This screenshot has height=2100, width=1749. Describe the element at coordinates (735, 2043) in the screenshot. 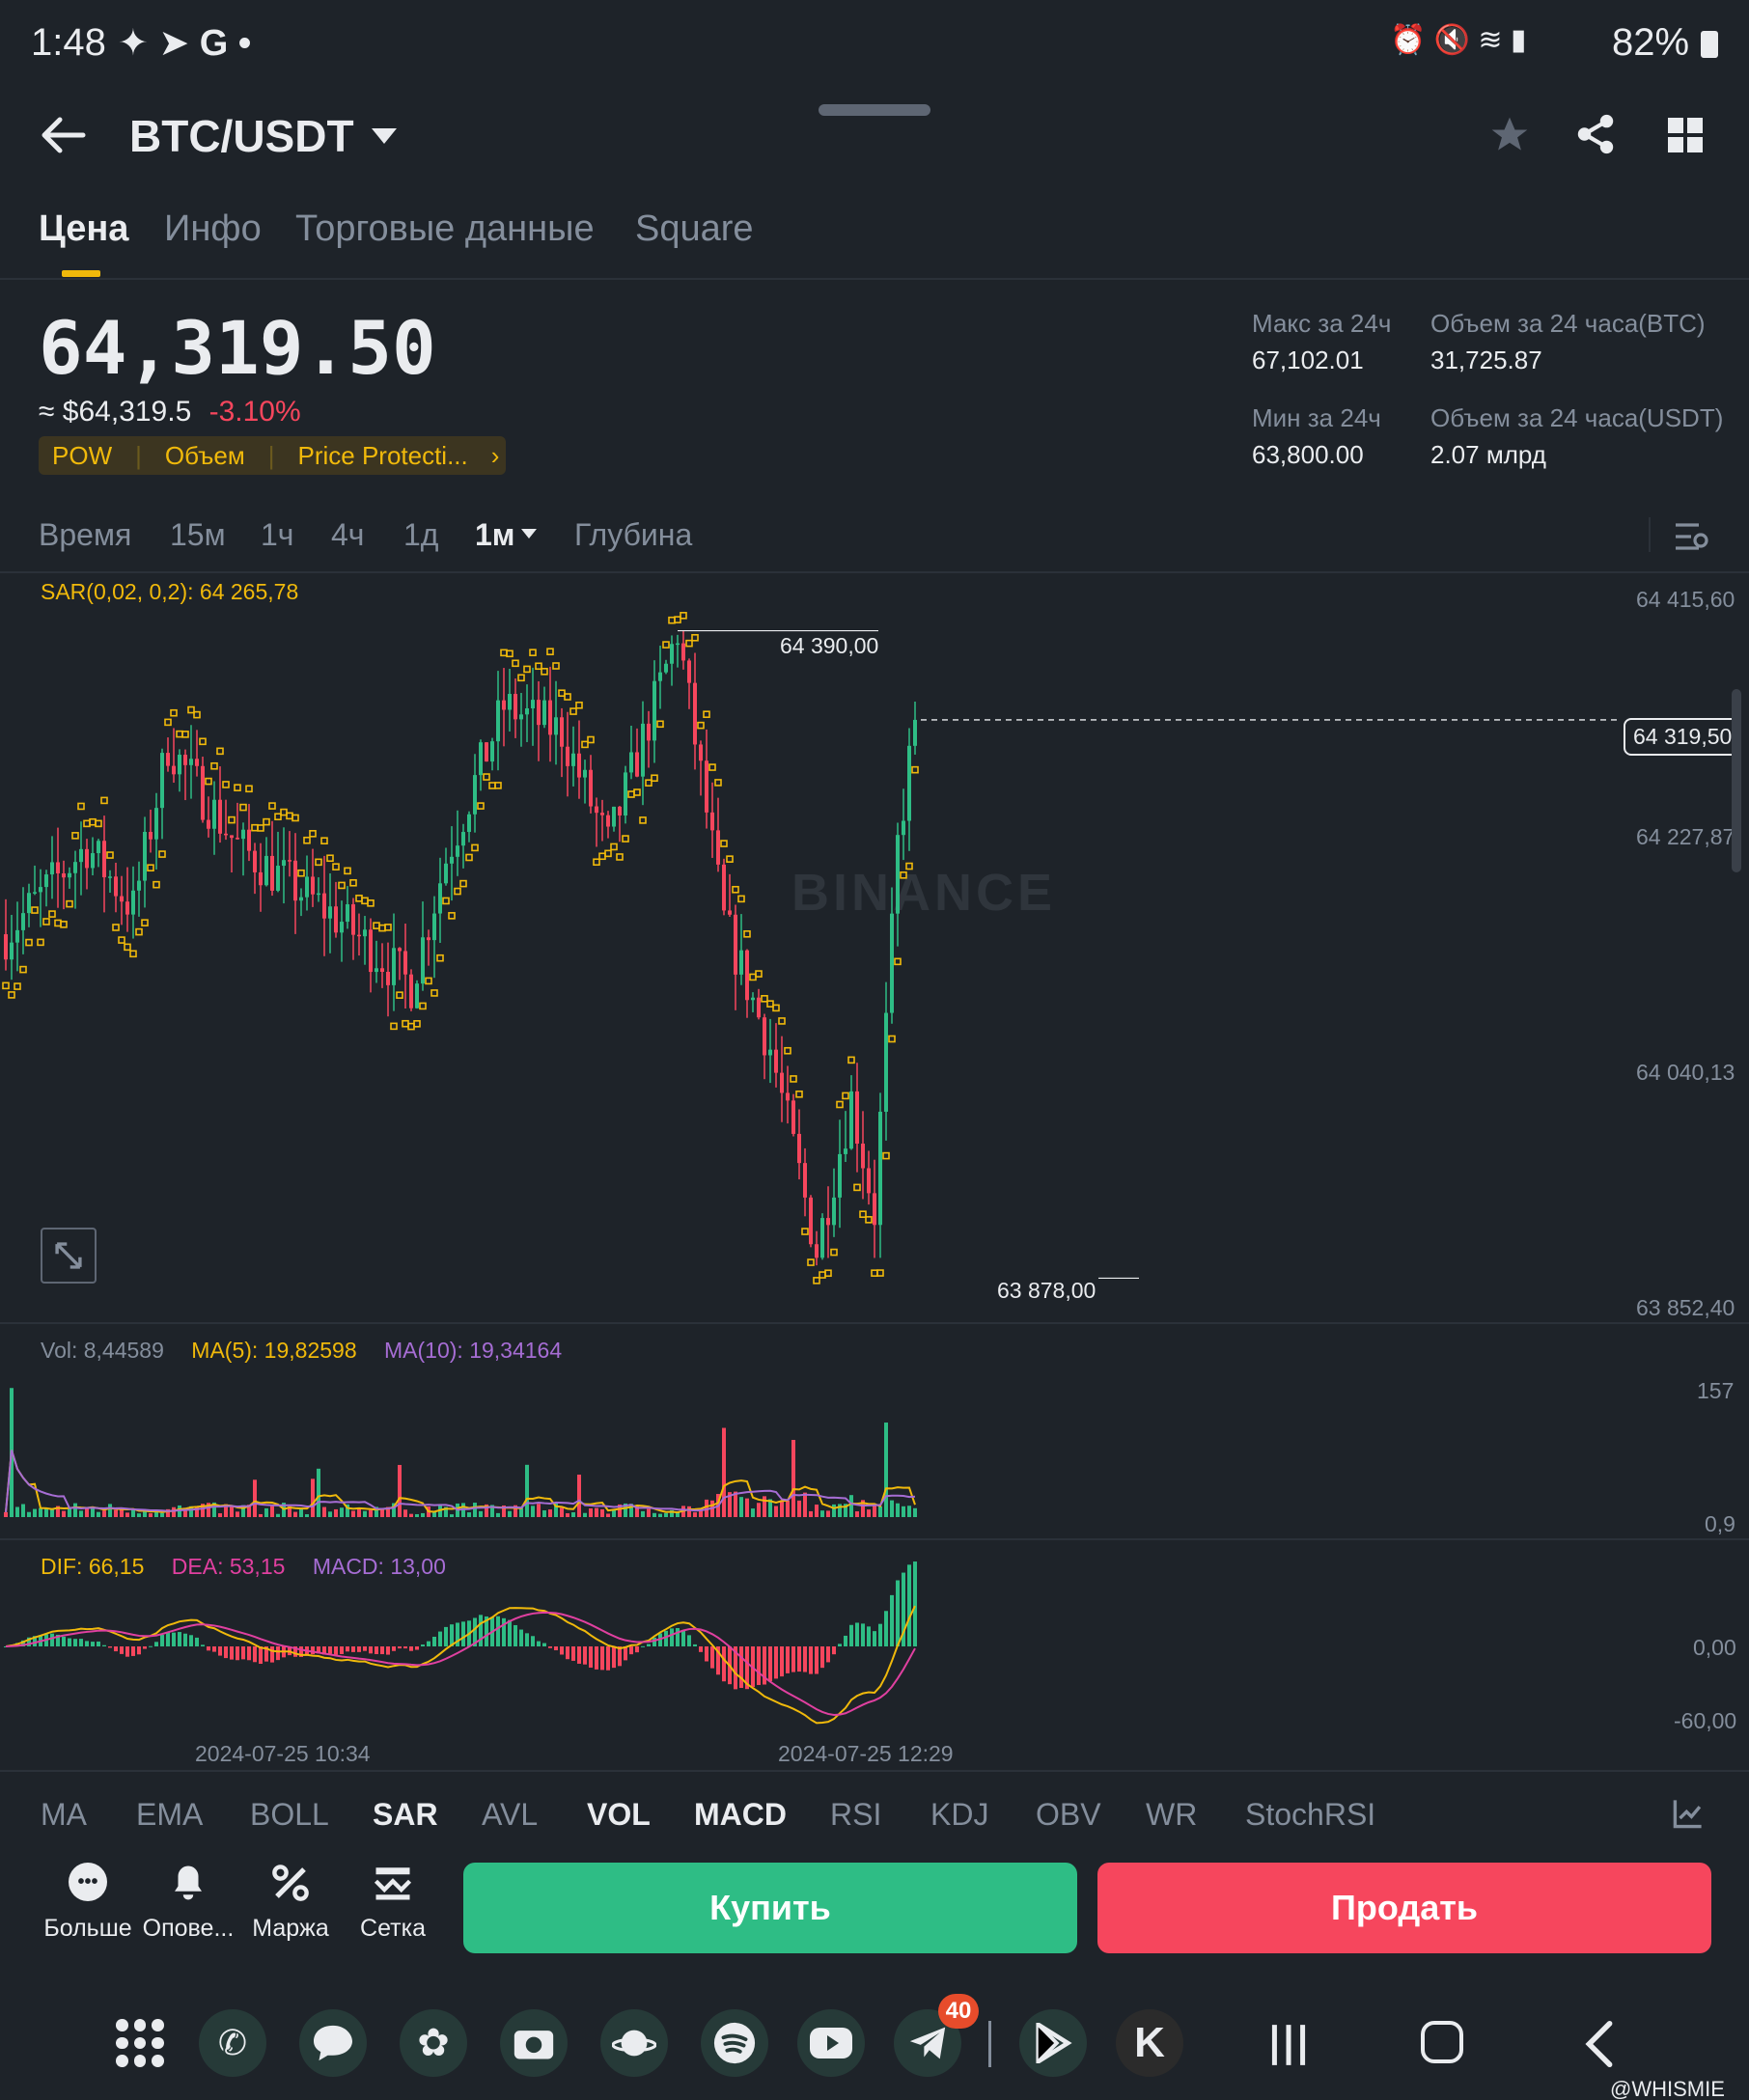

I see `spotify-app-icon` at that location.